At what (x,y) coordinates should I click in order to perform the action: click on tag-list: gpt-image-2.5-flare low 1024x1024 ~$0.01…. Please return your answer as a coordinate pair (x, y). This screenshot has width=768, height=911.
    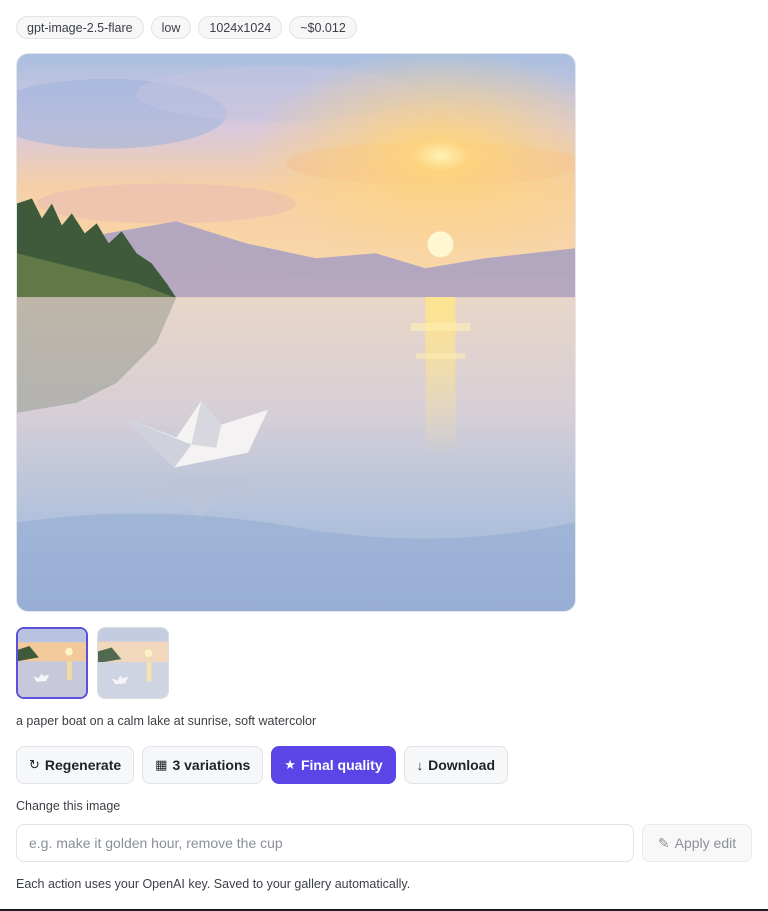
    Looking at the image, I should click on (186, 27).